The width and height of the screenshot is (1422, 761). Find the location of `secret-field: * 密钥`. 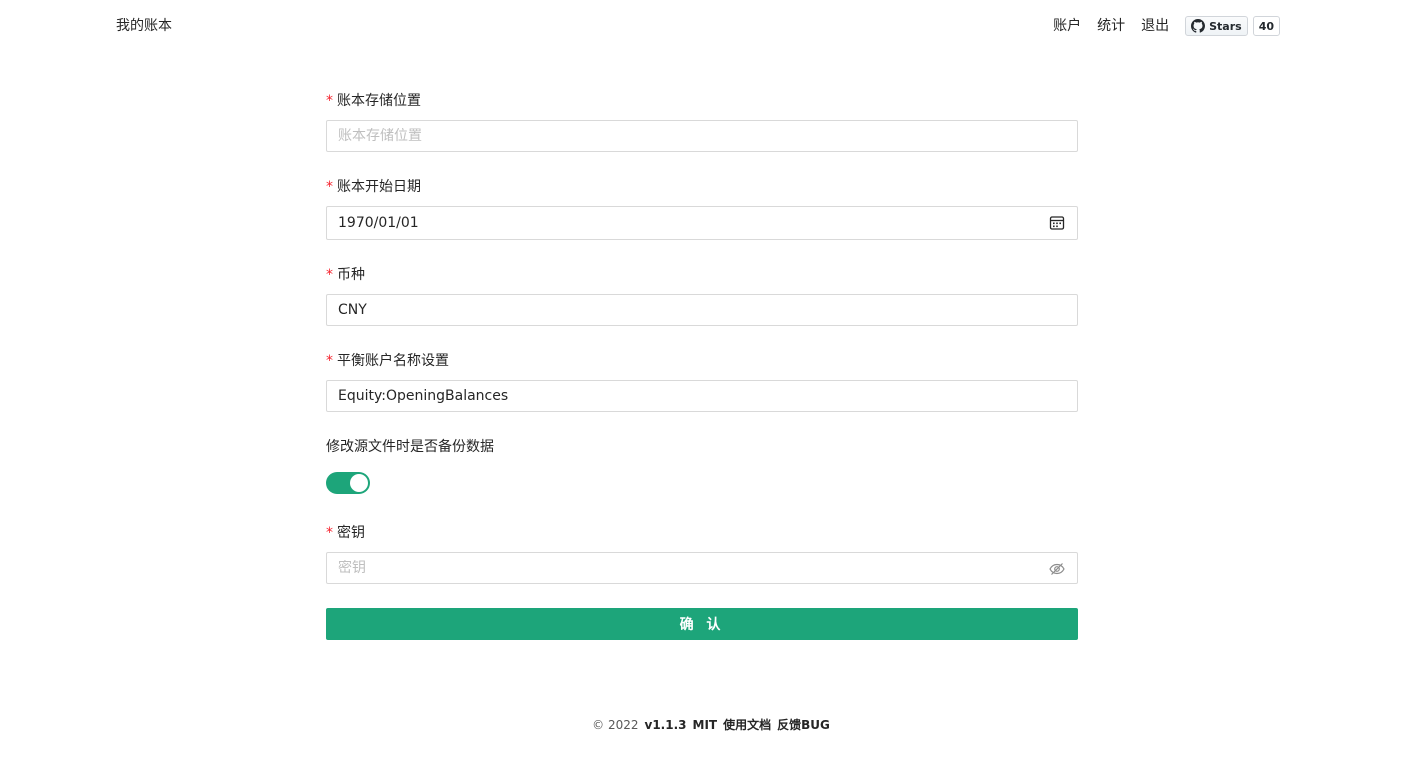

secret-field: * 密钥 is located at coordinates (702, 553).